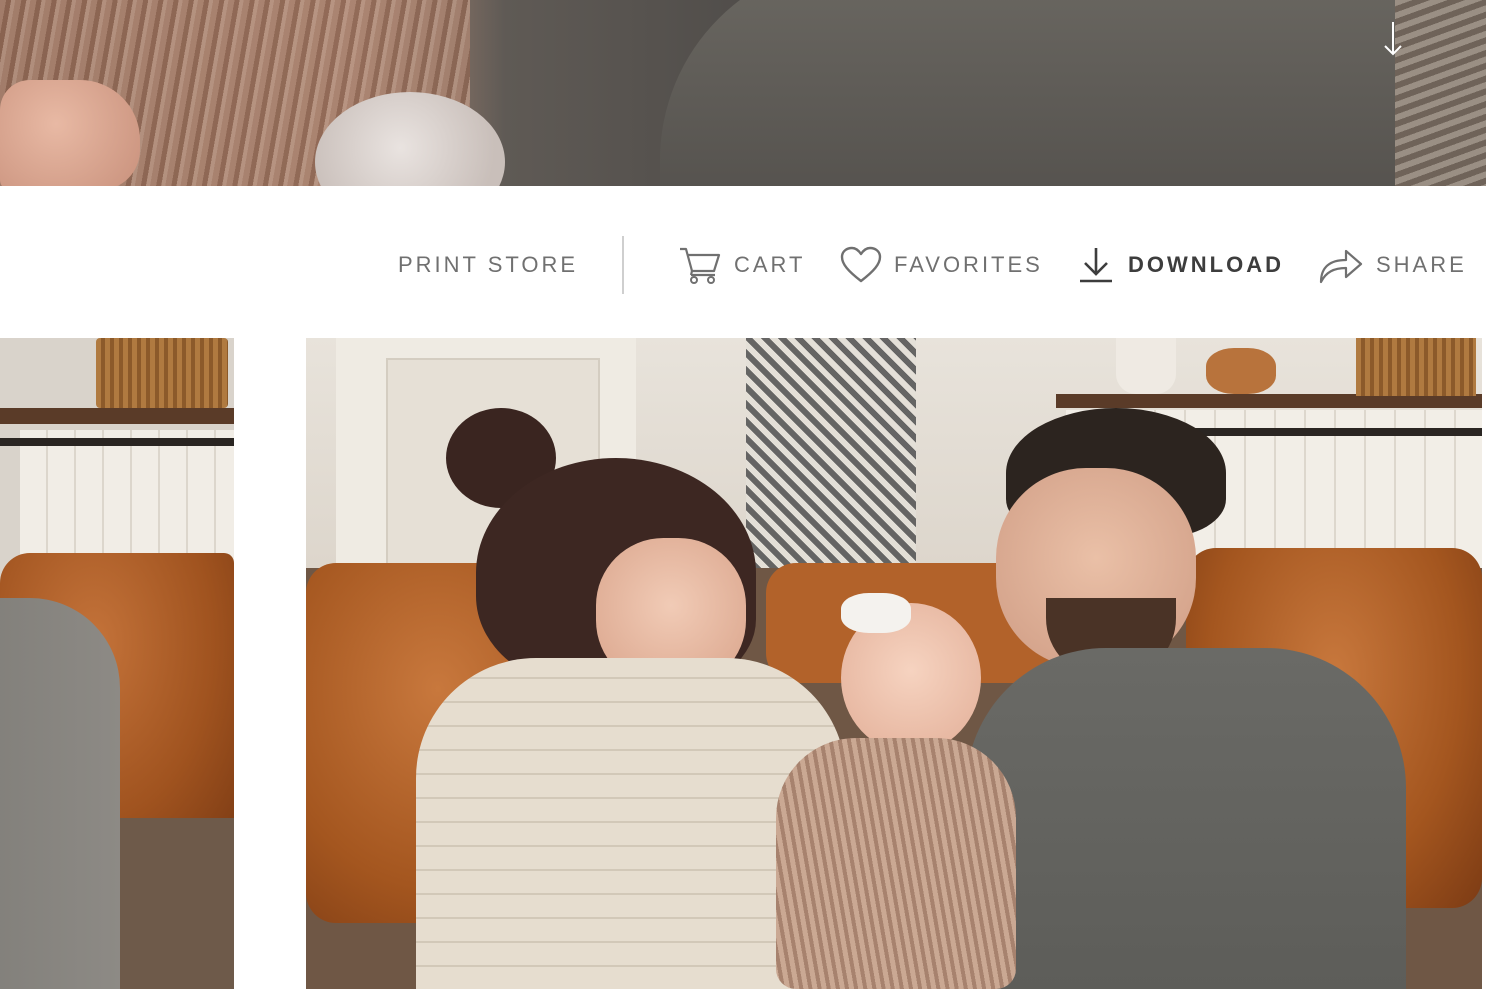 Image resolution: width=1486 pixels, height=989 pixels. What do you see at coordinates (1241, 371) in the screenshot?
I see `decor-pumpkin` at bounding box center [1241, 371].